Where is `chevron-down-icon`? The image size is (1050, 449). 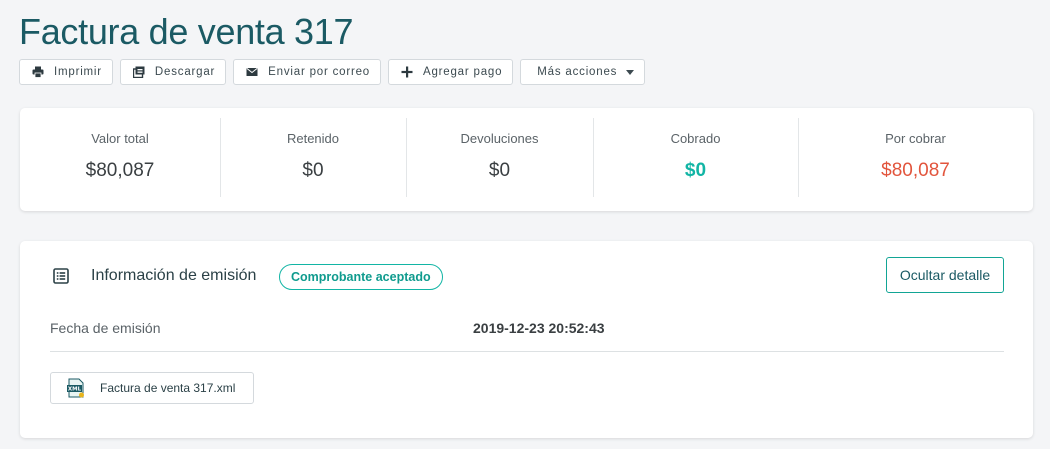
chevron-down-icon is located at coordinates (630, 72).